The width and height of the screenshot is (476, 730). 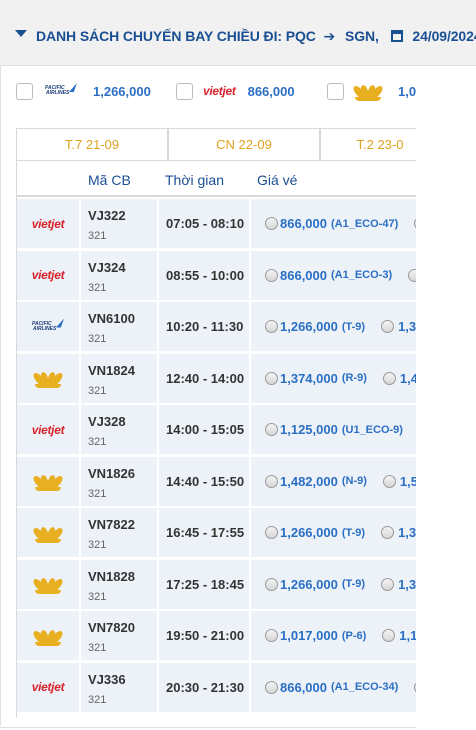 I want to click on flight-code-cell: VN1824 321, so click(x=120, y=378).